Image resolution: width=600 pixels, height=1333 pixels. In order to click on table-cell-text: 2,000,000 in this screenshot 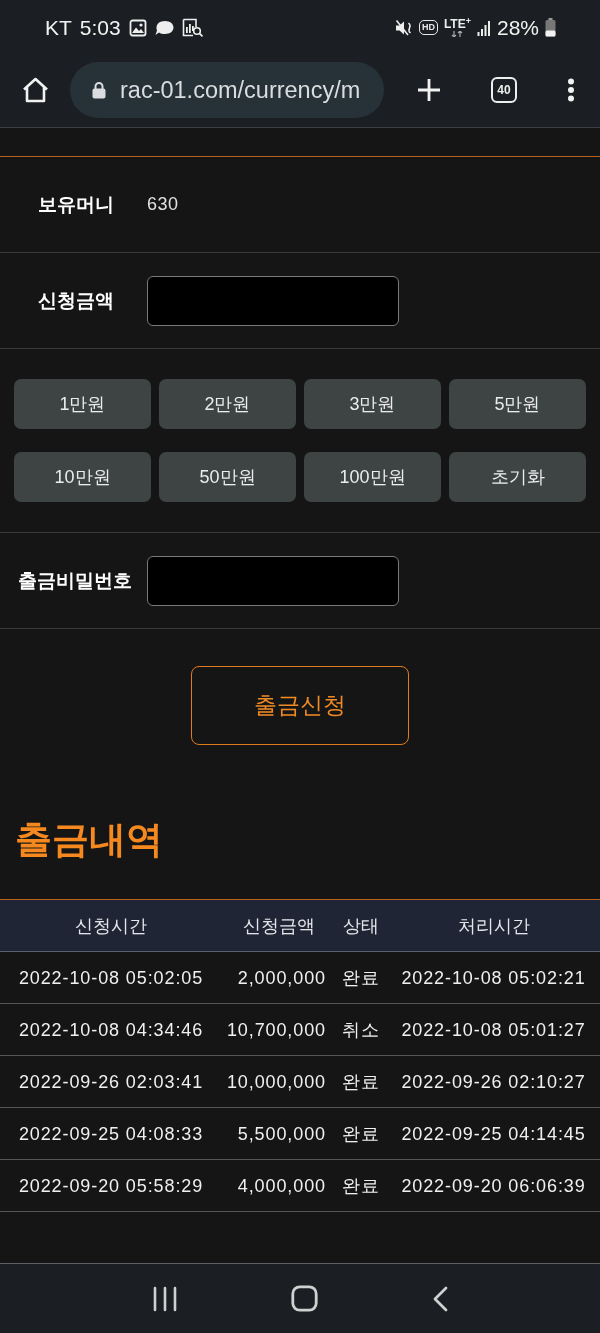, I will do `click(281, 978)`.